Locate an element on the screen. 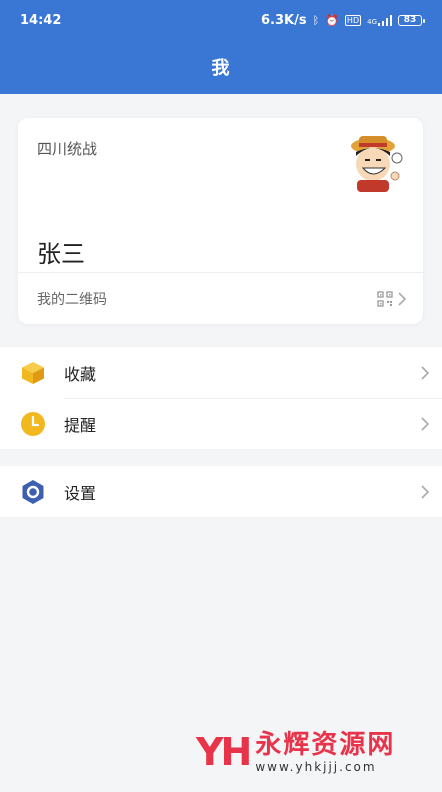 The width and height of the screenshot is (442, 792). menu-label-settings: 设置 is located at coordinates (80, 493).